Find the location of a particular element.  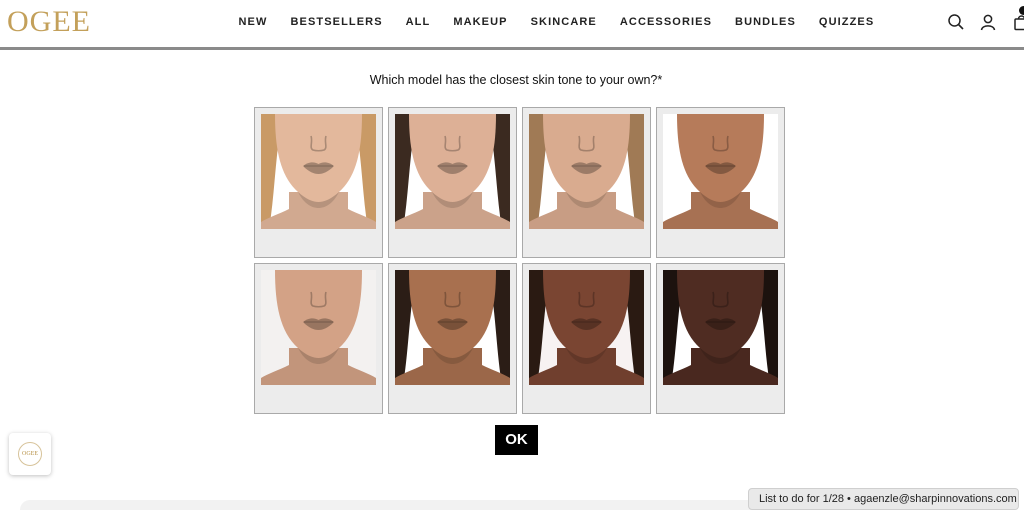

nav-item-makeup: MAKEUP is located at coordinates (480, 22).